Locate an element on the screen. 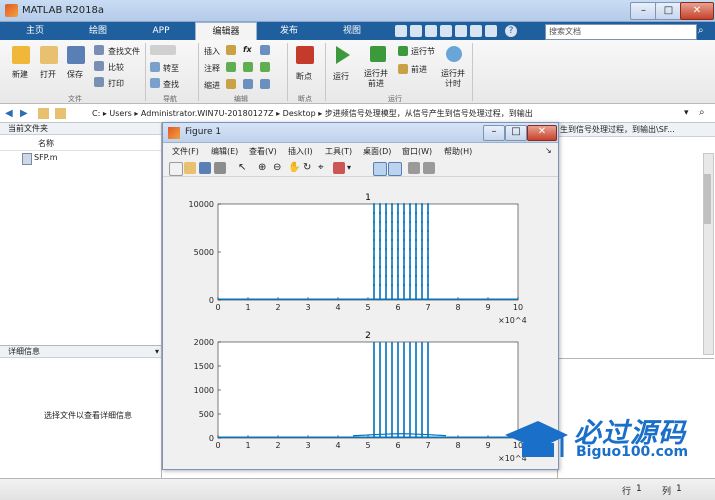  menu-tools: 工具(T) is located at coordinates (338, 151).